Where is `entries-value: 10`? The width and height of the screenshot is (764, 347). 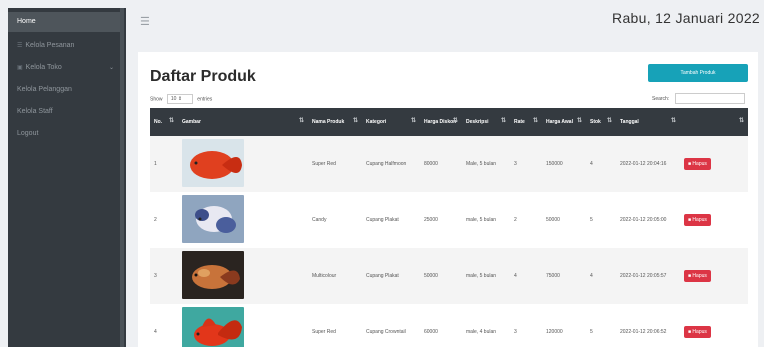
entries-value: 10 is located at coordinates (173, 99).